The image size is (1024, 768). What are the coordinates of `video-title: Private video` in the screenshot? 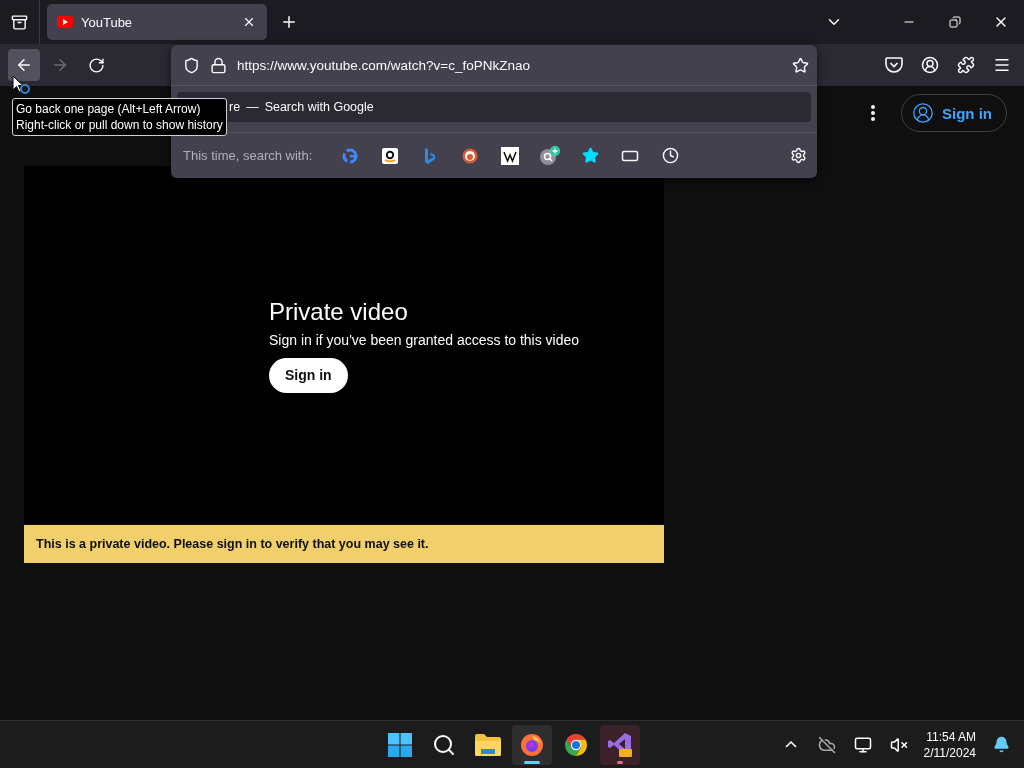 It's located at (339, 311).